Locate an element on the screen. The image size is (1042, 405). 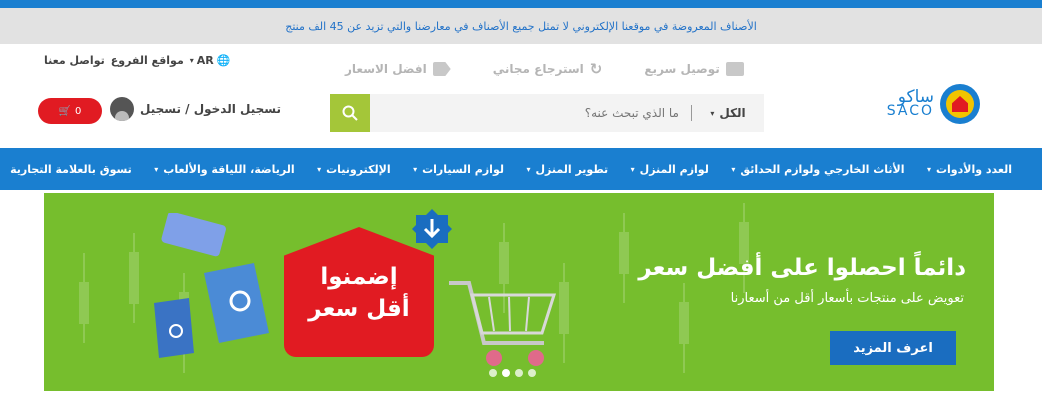
logo-emblem is located at coordinates (960, 104).